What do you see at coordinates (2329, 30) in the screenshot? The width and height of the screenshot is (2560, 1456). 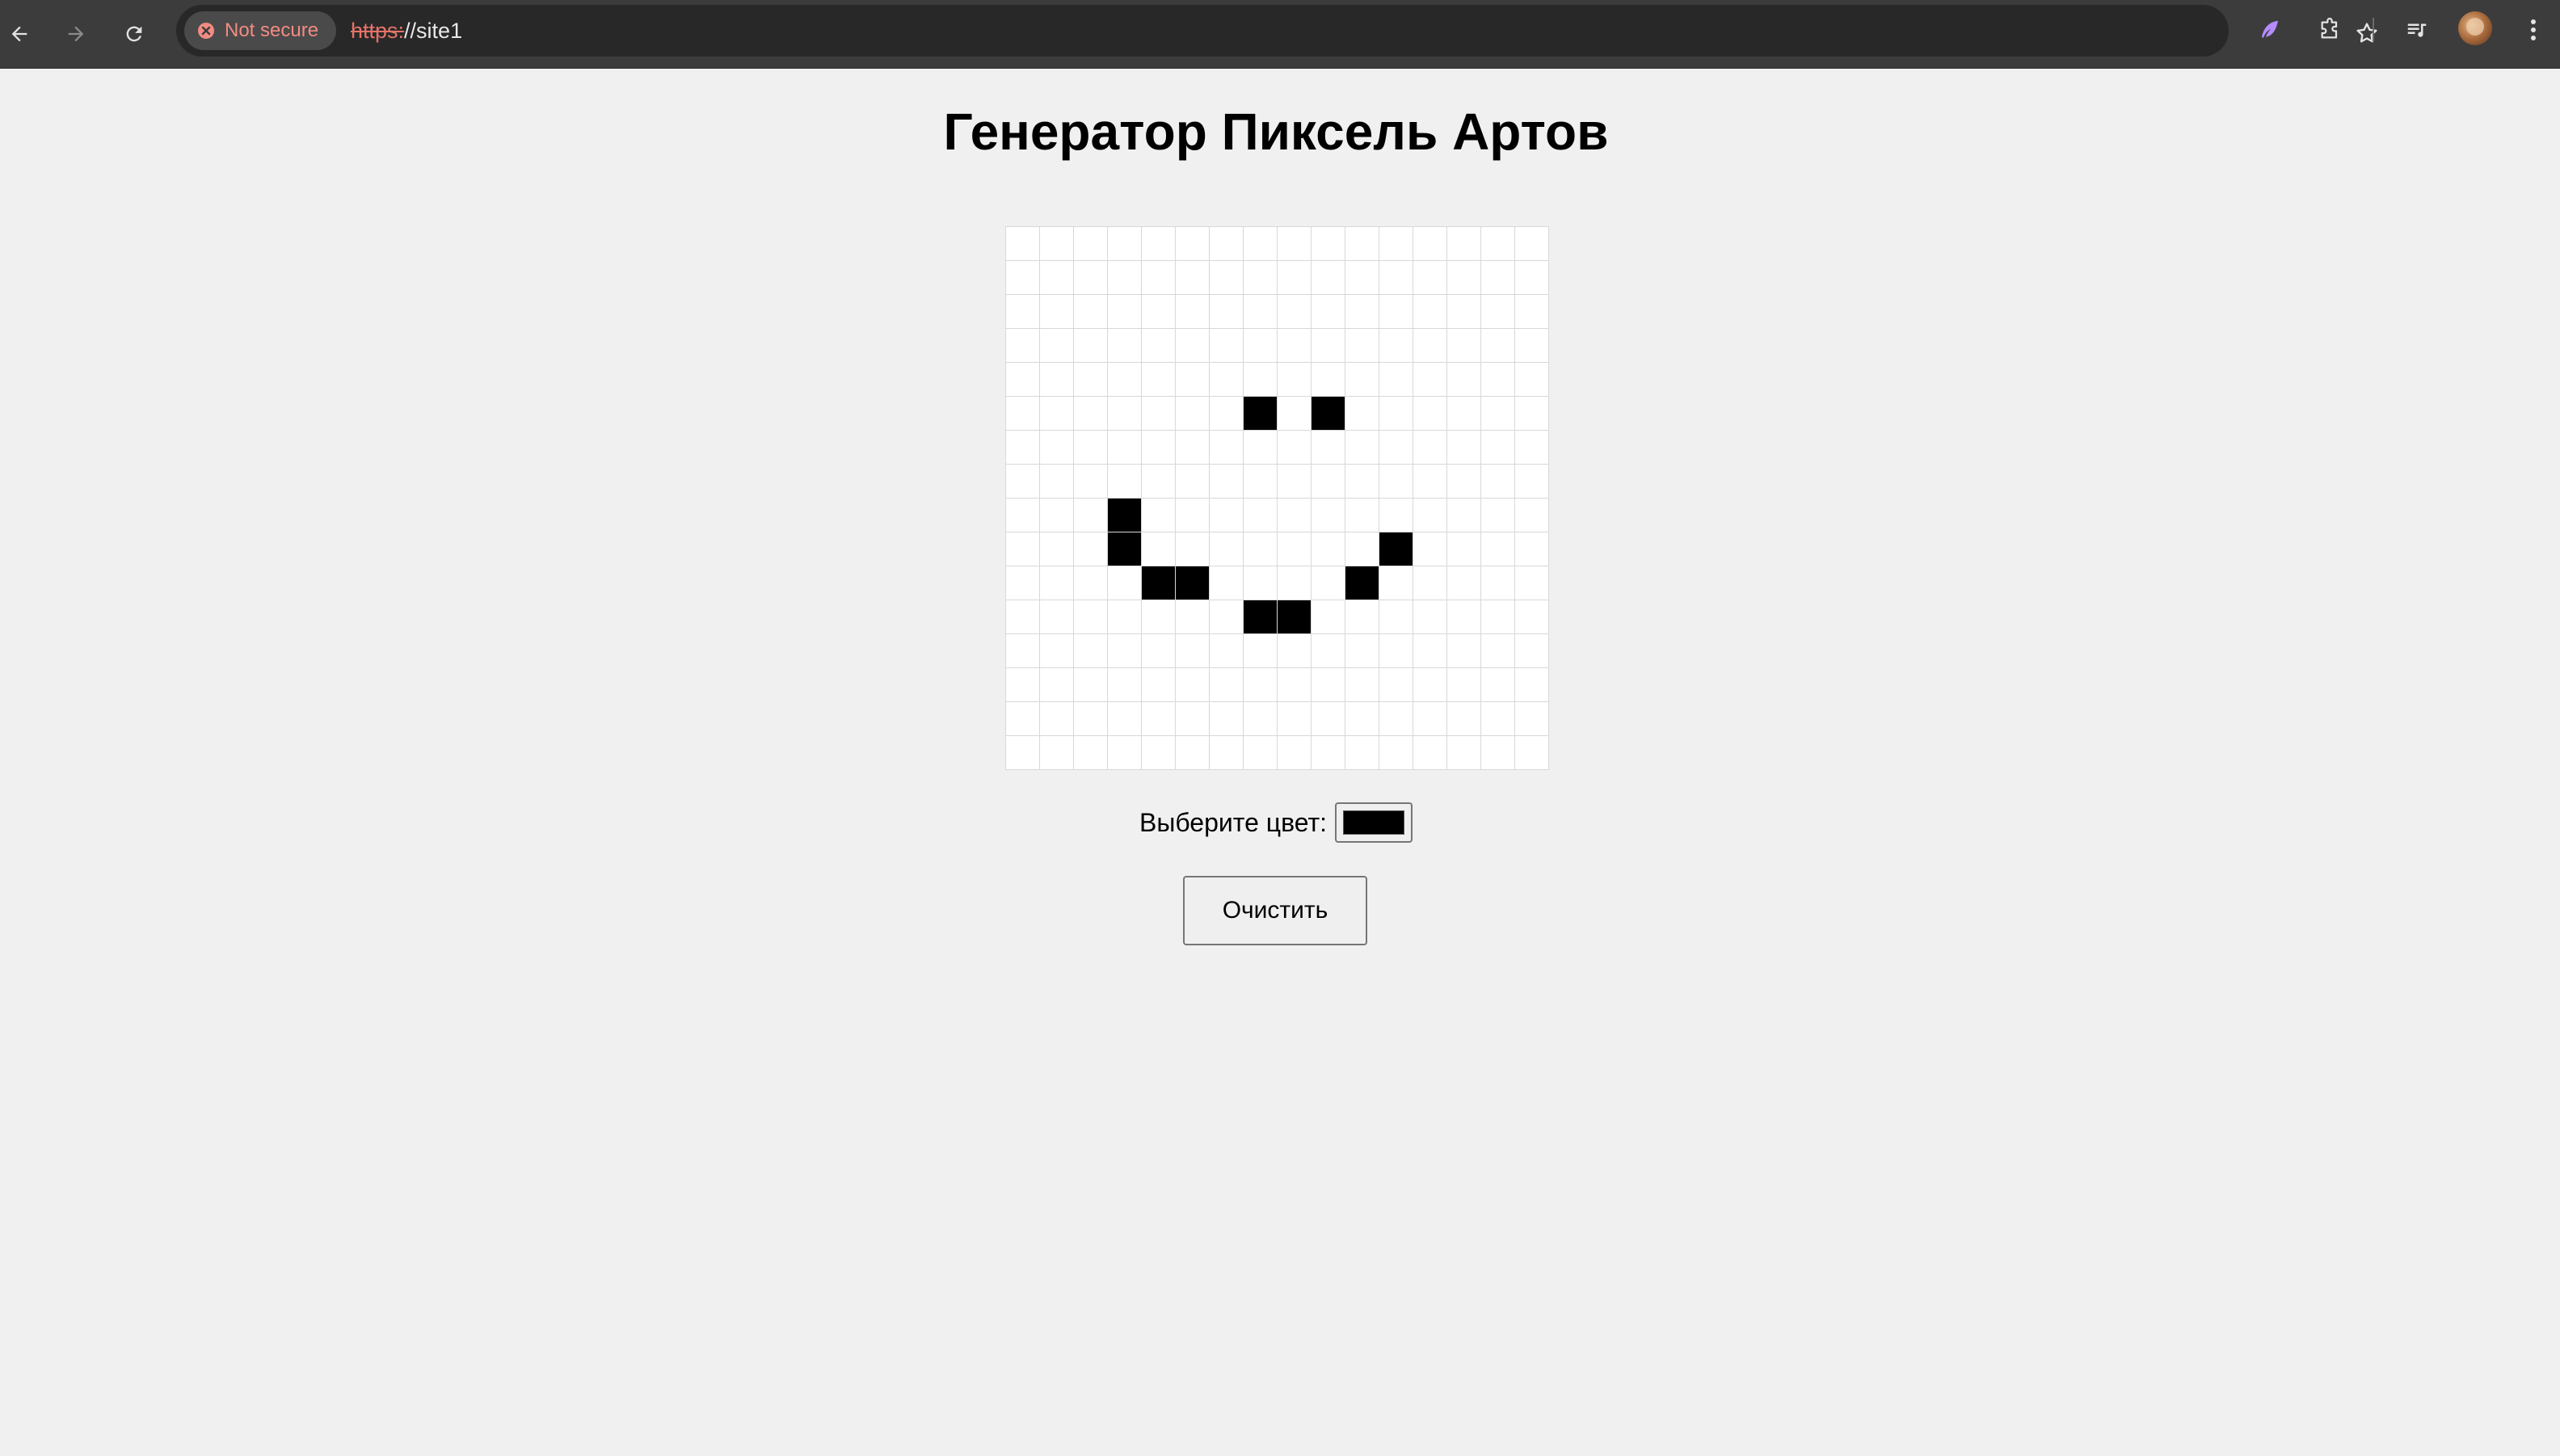 I see `extensions-button` at bounding box center [2329, 30].